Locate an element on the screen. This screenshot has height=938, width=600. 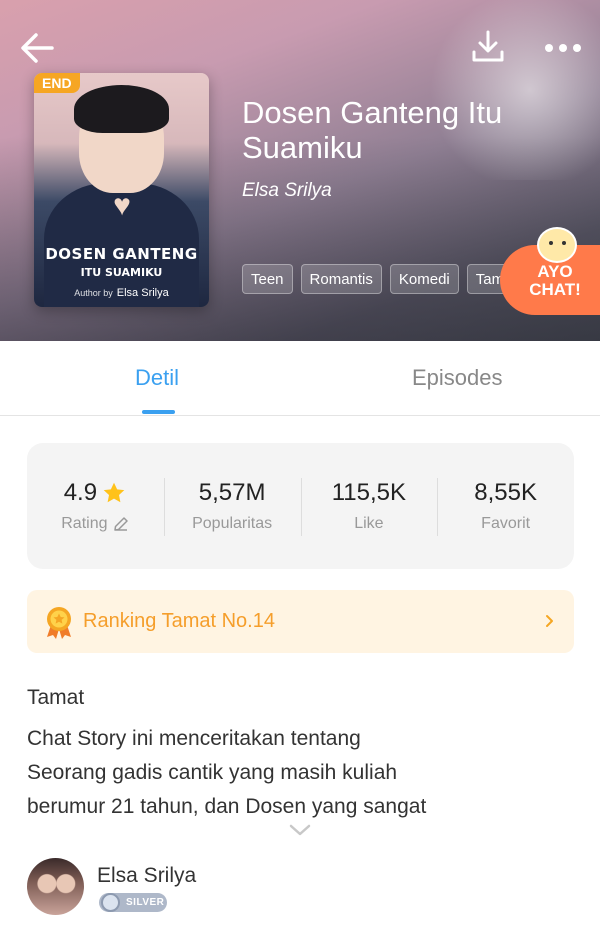
stat-popularity: 5,57M Popularitas is located at coordinates (232, 506).